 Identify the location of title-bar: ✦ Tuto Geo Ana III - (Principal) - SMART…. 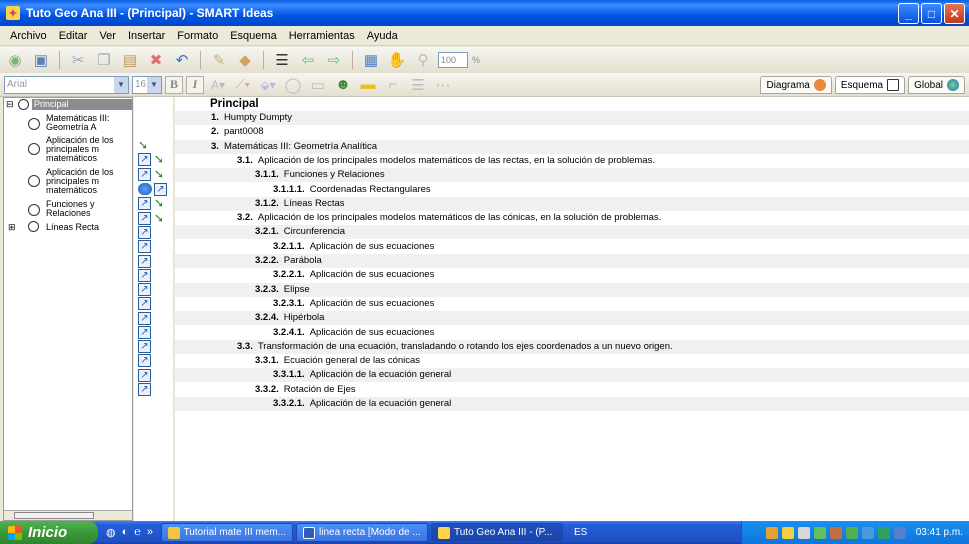
(484, 13).